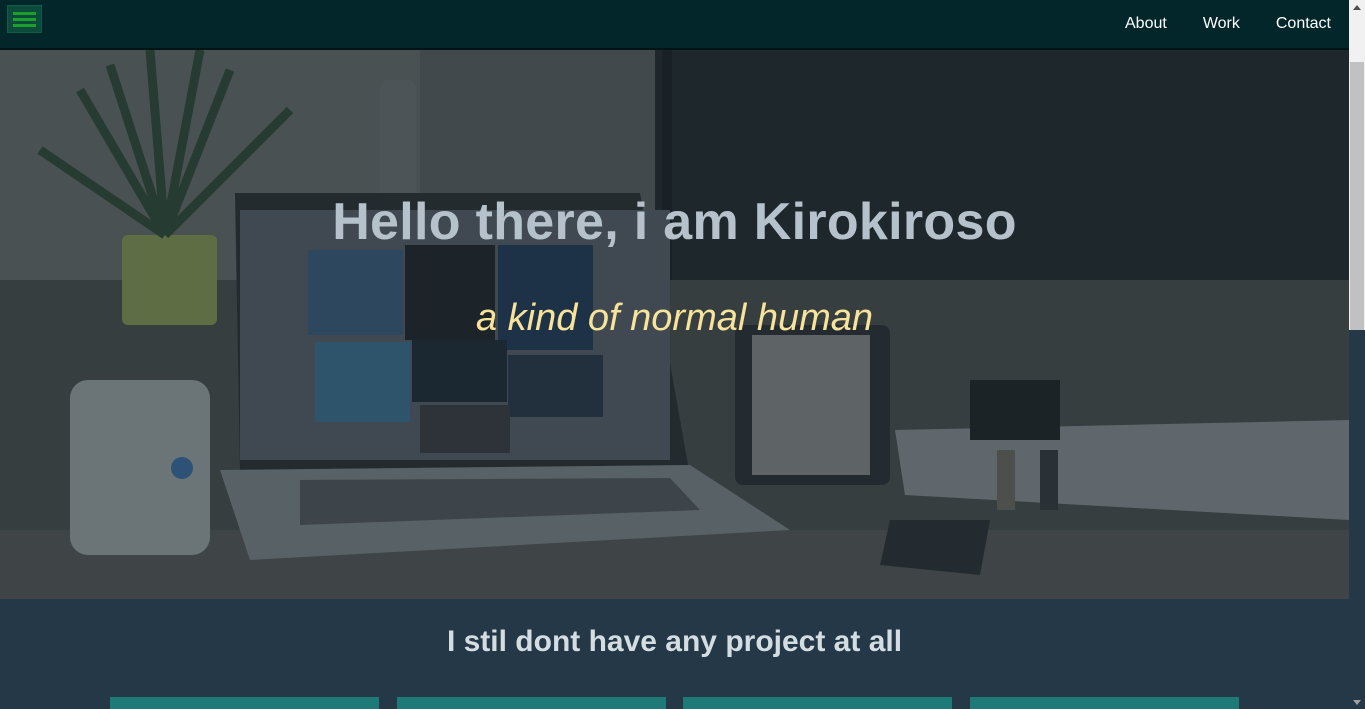 This screenshot has height=709, width=1365. What do you see at coordinates (1357, 702) in the screenshot?
I see `scroll-down-arrow-icon` at bounding box center [1357, 702].